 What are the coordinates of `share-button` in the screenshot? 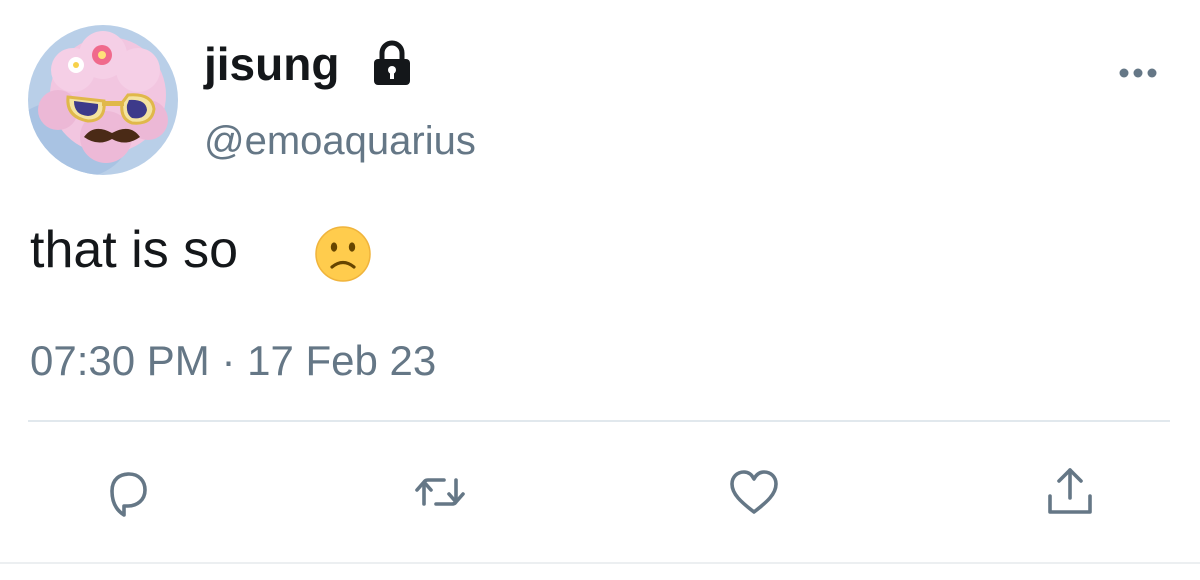 It's located at (1070, 492).